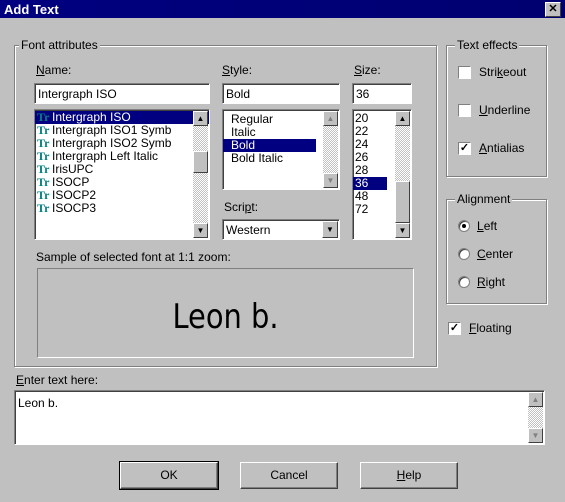 The height and width of the screenshot is (502, 565). I want to click on script-value: Western, so click(248, 230).